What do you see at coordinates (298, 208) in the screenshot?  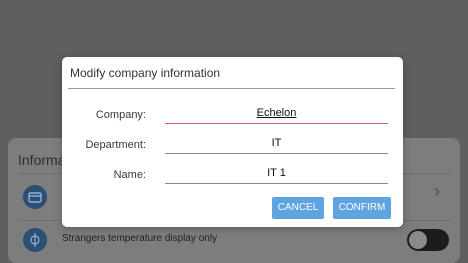 I see `cancel-button: CANCEL` at bounding box center [298, 208].